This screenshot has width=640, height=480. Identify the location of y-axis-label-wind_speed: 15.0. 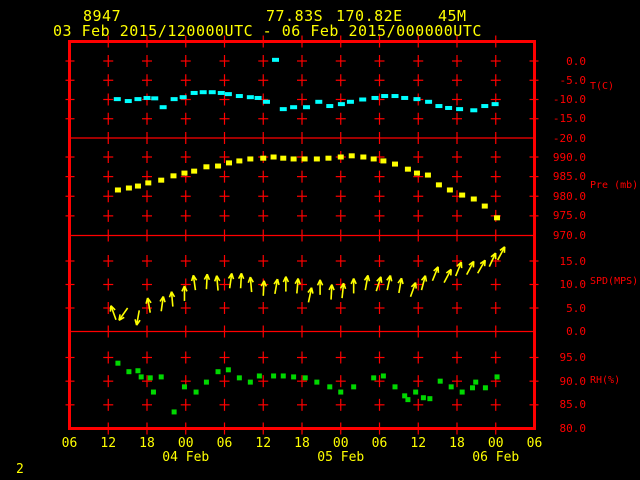
(573, 261).